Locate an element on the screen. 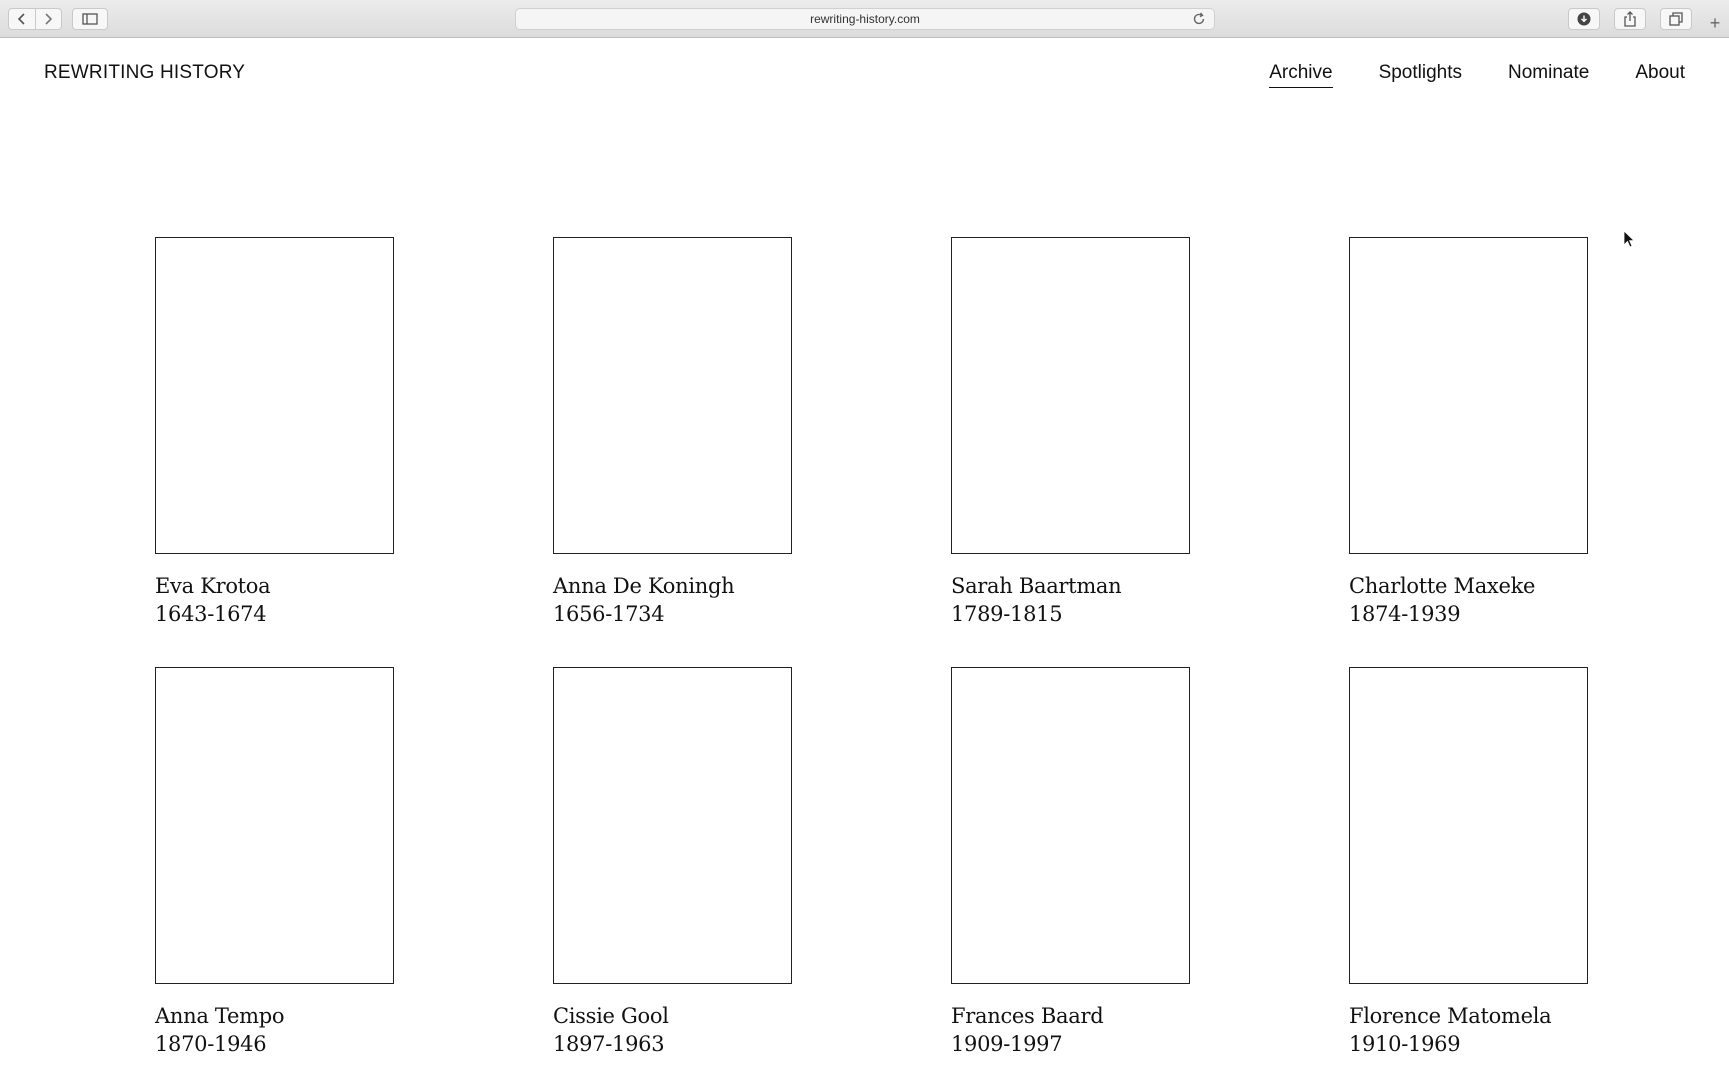 The height and width of the screenshot is (1080, 1729). person-name: Anna Tempo is located at coordinates (274, 1016).